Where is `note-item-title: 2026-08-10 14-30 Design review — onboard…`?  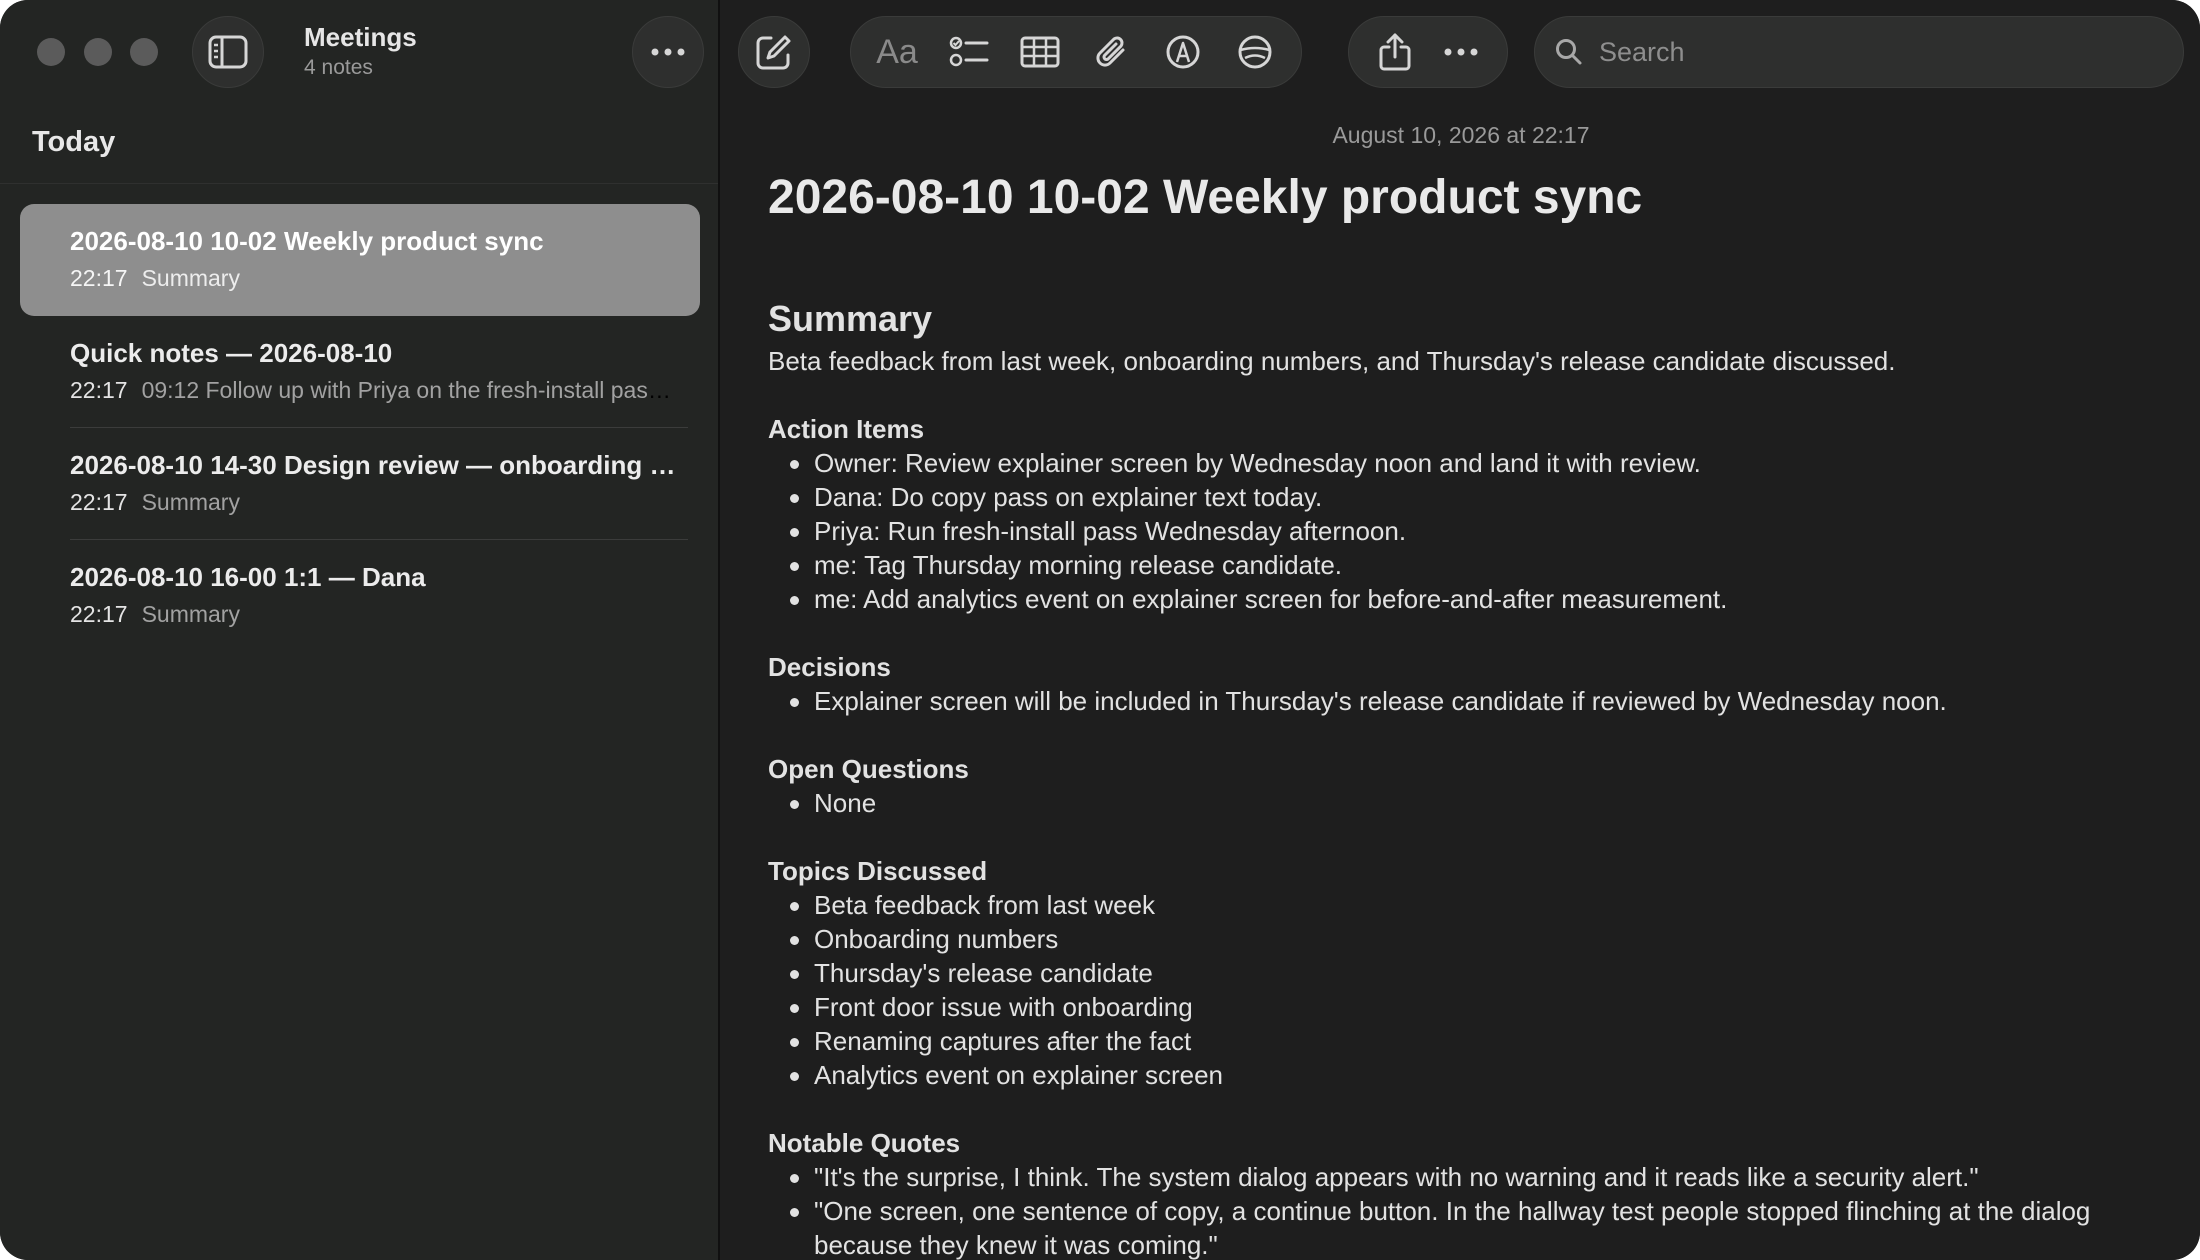 note-item-title: 2026-08-10 14-30 Design review — onboard… is located at coordinates (375, 465).